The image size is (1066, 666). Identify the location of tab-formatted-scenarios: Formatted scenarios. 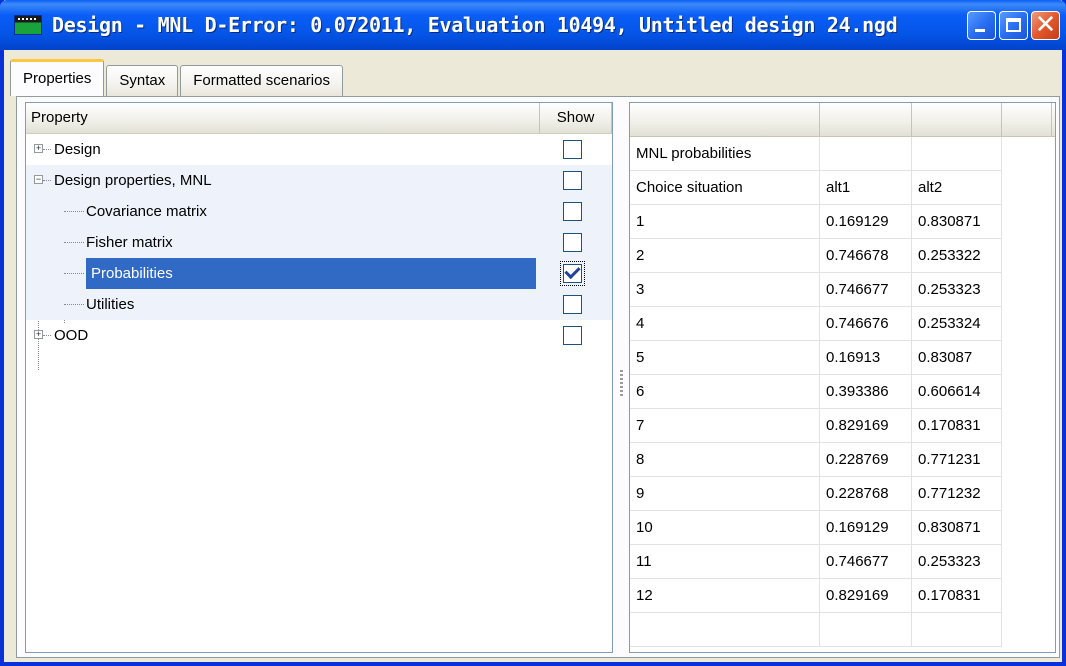
(261, 80).